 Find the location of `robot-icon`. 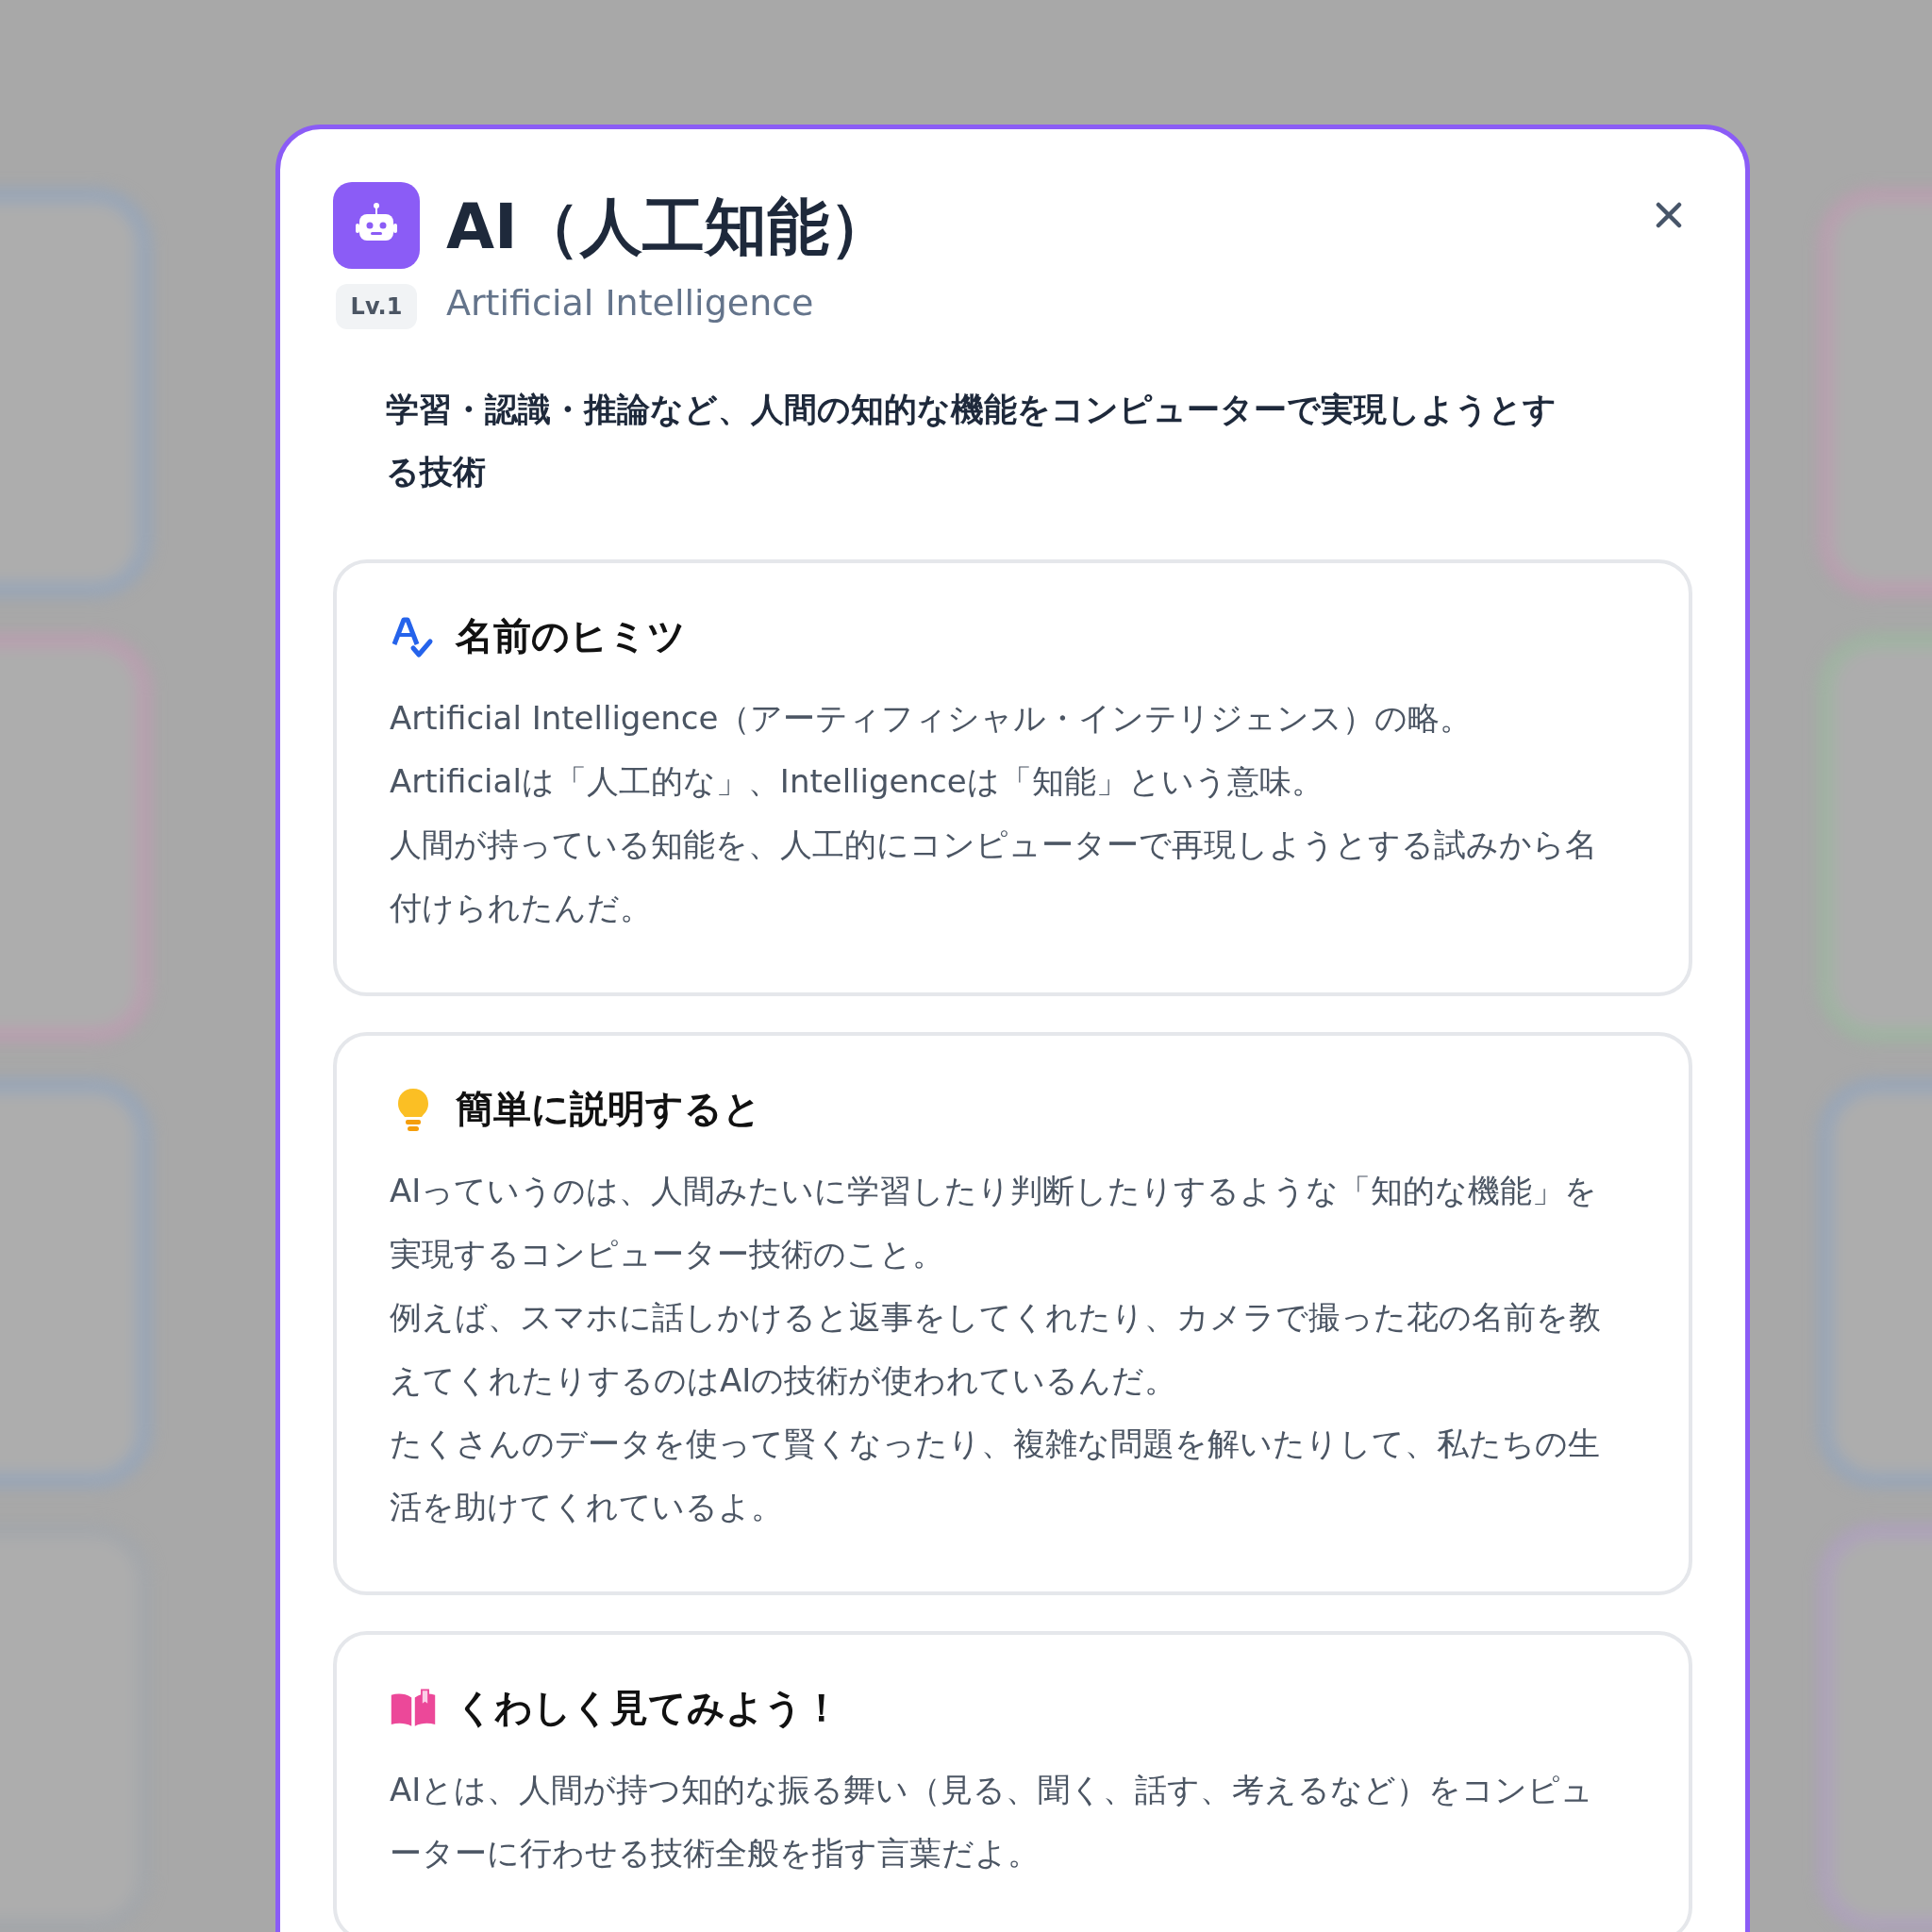

robot-icon is located at coordinates (377, 225).